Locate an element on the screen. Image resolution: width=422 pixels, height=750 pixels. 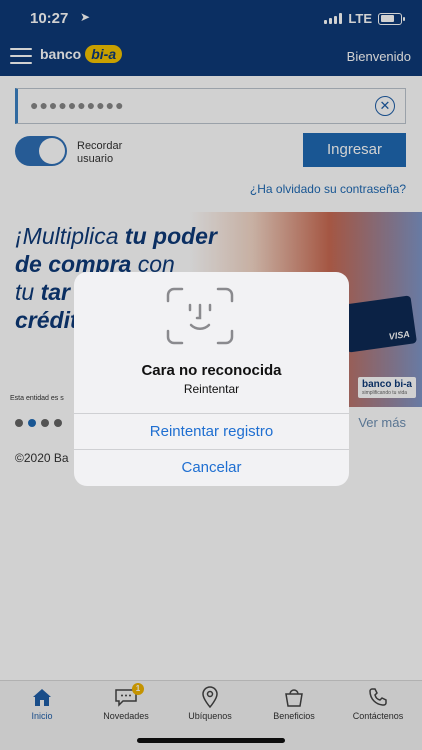
dialog-title: Cara no reconocida is located at coordinates (211, 370).